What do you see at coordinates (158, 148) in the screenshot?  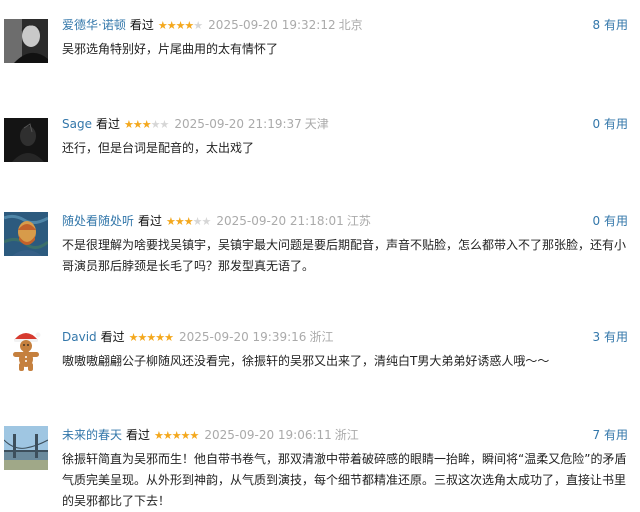 I see `comment-text: 还行，但是台词是配音的，太出戏了` at bounding box center [158, 148].